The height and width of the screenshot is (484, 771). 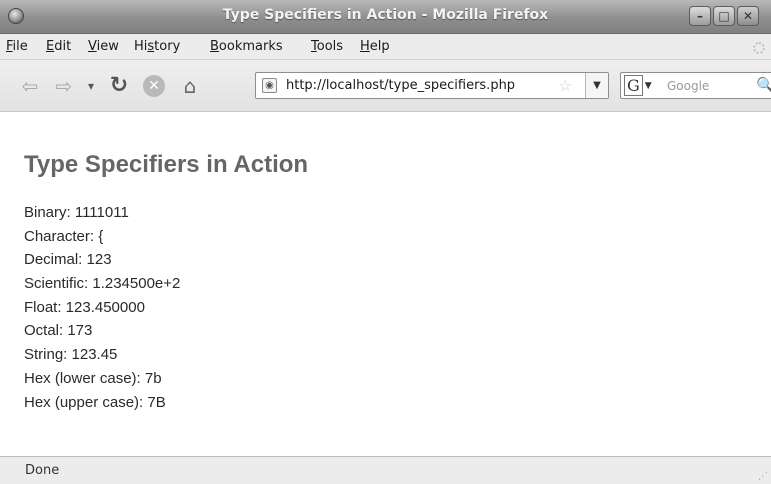 What do you see at coordinates (759, 48) in the screenshot?
I see `activity-throbber-icon` at bounding box center [759, 48].